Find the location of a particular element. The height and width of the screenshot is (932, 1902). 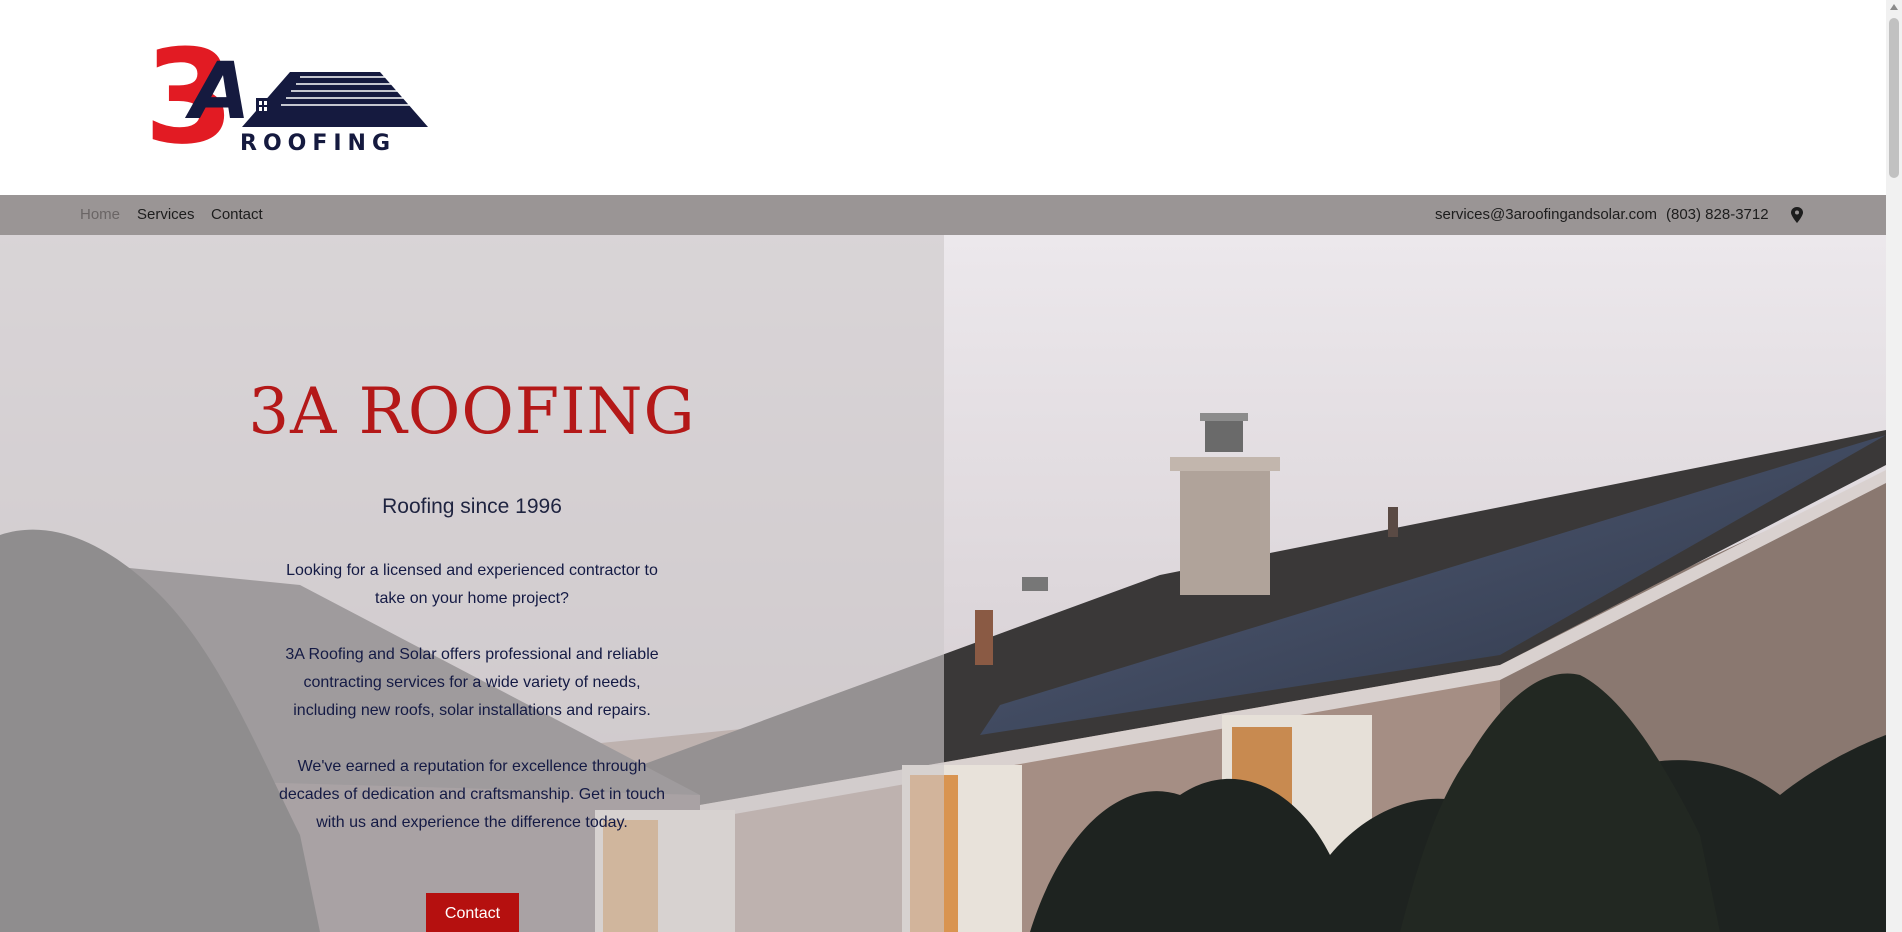

scroll-up-arrow-icon is located at coordinates (1894, 7).